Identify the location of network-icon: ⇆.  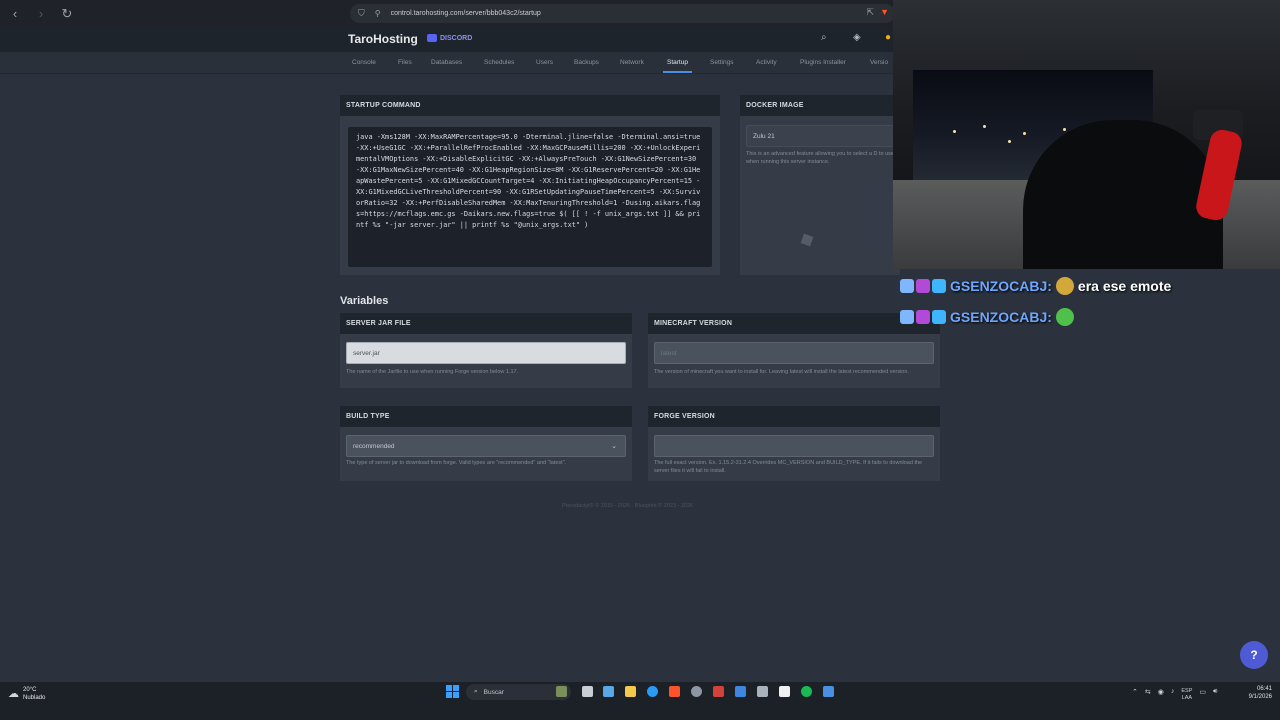
(1148, 695).